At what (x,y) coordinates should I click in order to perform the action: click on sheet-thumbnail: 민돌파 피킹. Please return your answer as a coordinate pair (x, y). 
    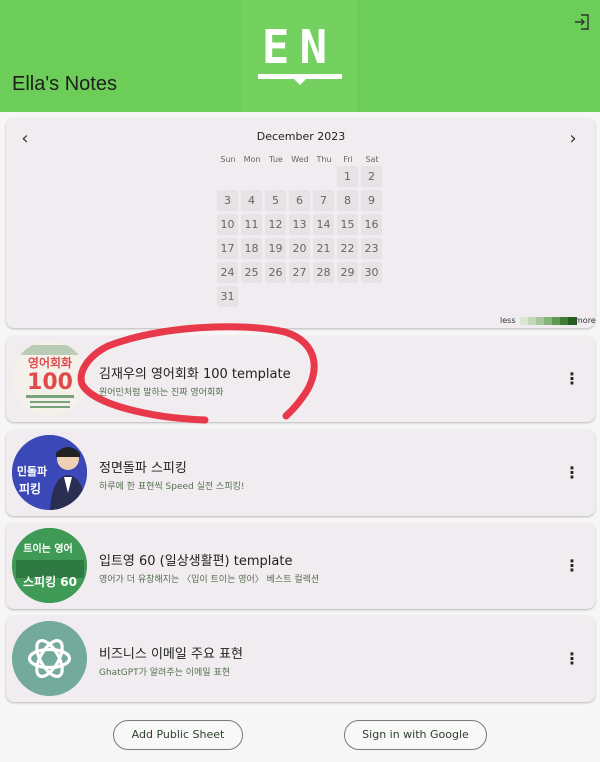
    Looking at the image, I should click on (49, 472).